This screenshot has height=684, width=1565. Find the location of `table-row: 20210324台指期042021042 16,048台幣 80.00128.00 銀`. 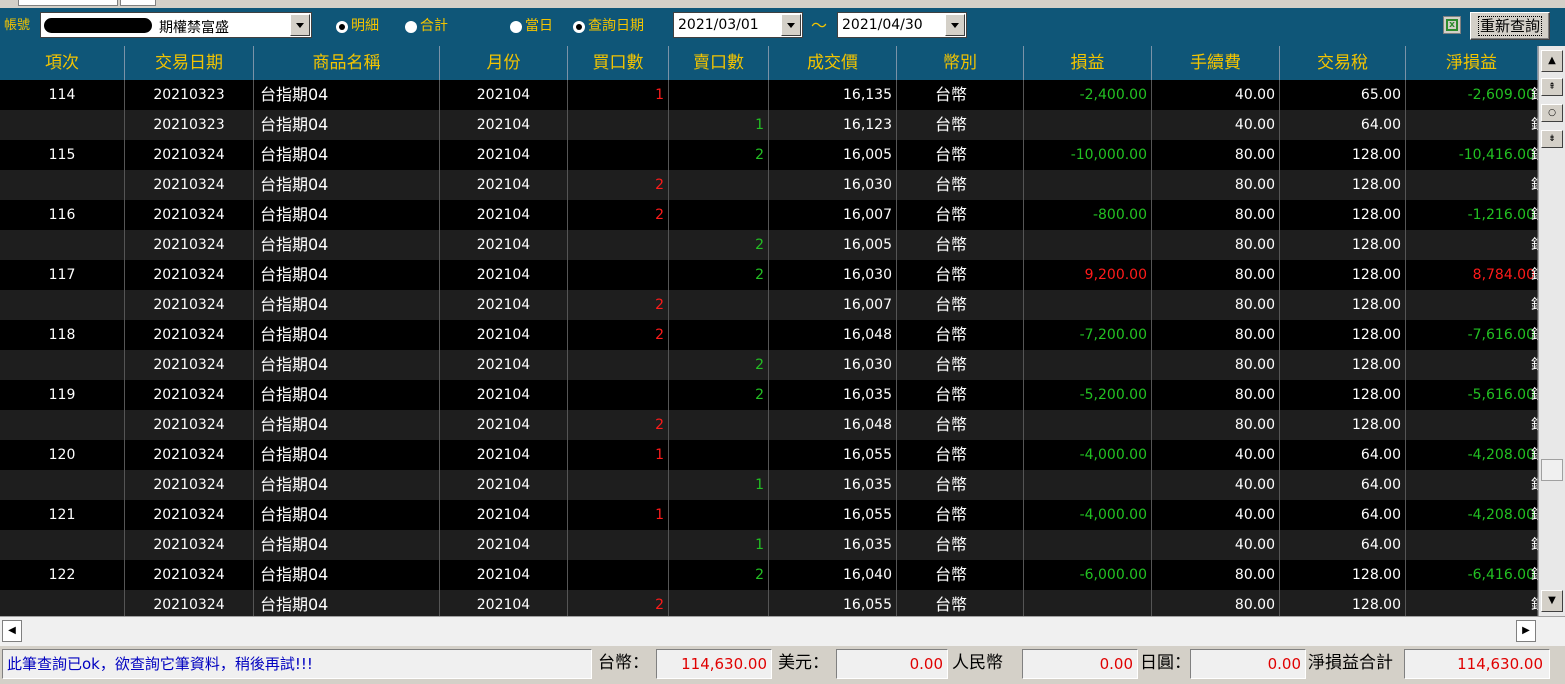

table-row: 20210324台指期042021042 16,048台幣 80.00128.00 銀 is located at coordinates (769, 425).